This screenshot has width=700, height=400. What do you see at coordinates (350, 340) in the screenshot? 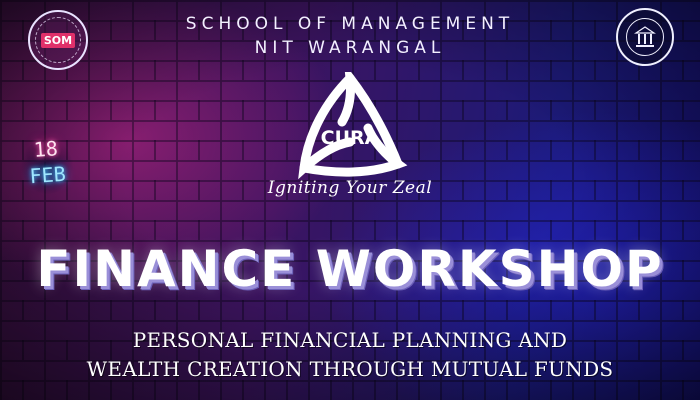
I see `subtitle-line-1: PERSONAL FINANCIAL PLANNING AND` at bounding box center [350, 340].